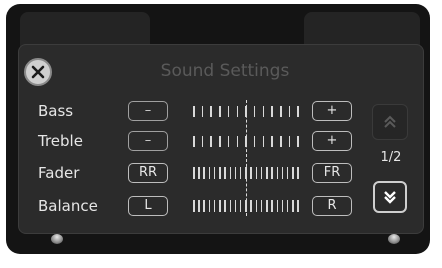 This screenshot has width=442, height=268. What do you see at coordinates (332, 111) in the screenshot?
I see `bass-increase-button: +` at bounding box center [332, 111].